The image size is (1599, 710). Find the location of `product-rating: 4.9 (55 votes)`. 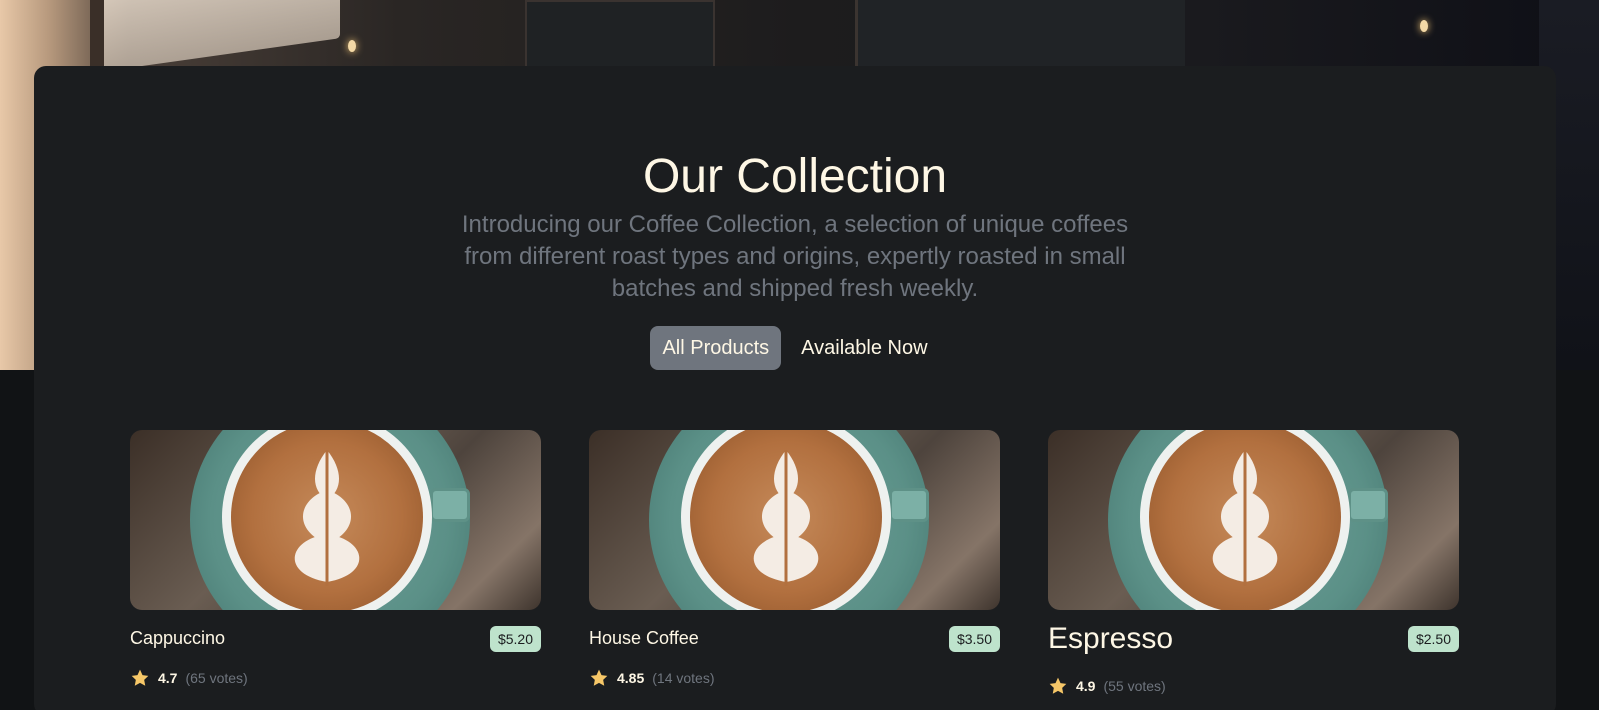

product-rating: 4.9 (55 votes) is located at coordinates (1107, 686).